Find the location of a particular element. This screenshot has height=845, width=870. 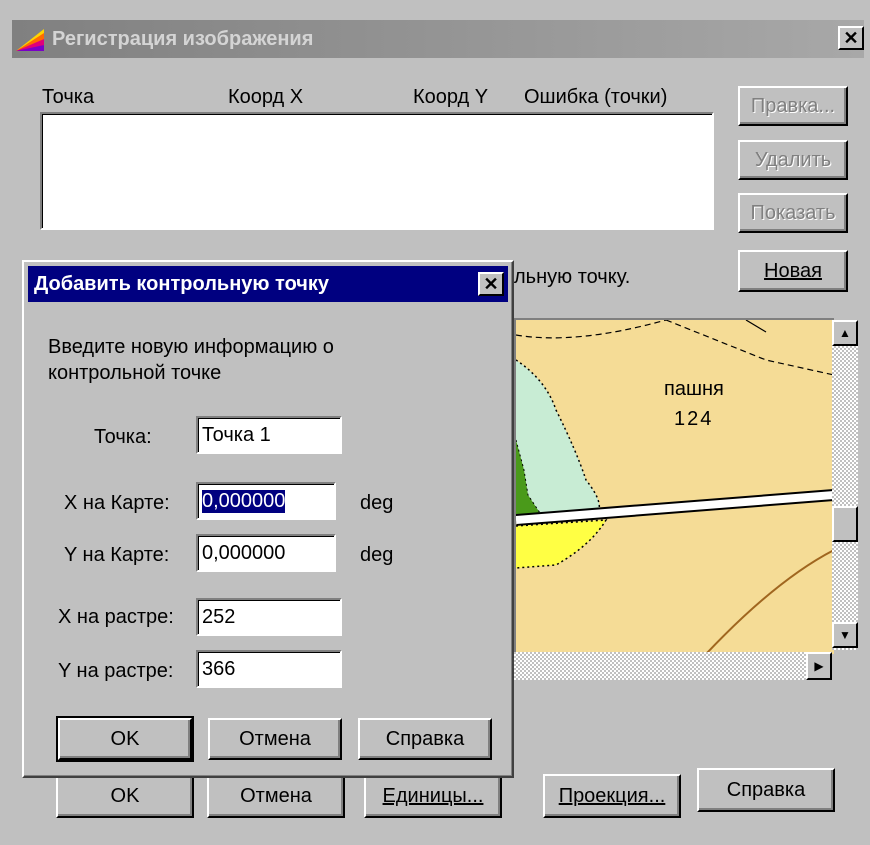

map-image is located at coordinates (675, 487).